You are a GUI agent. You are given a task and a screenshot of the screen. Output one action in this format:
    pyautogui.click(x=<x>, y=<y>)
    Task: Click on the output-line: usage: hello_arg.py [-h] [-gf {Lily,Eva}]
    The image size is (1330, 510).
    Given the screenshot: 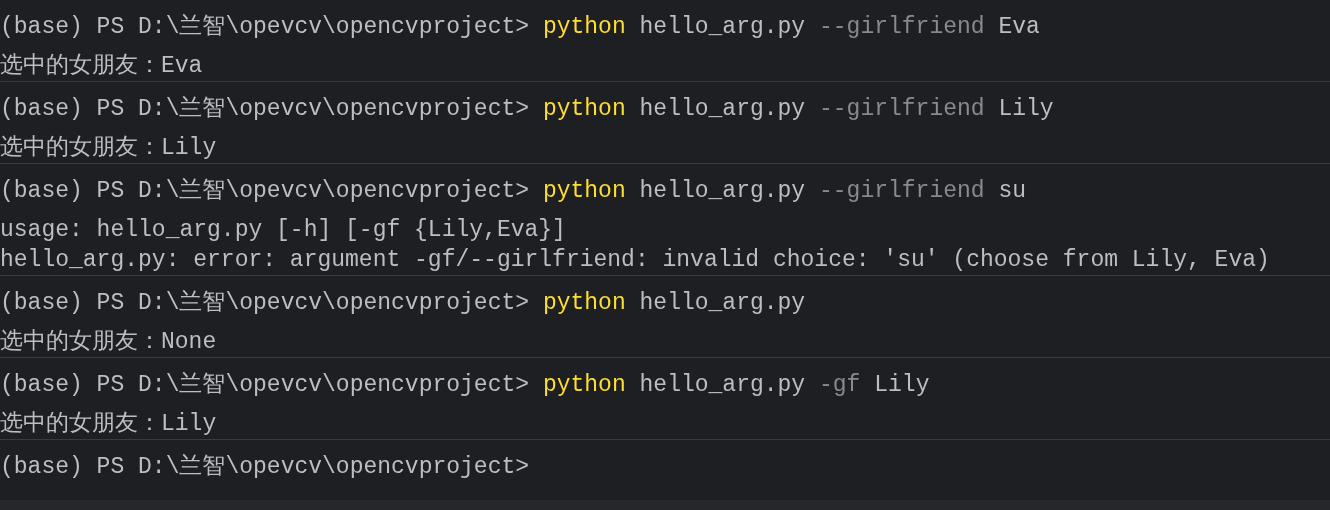 What is the action you would take?
    pyautogui.click(x=283, y=230)
    